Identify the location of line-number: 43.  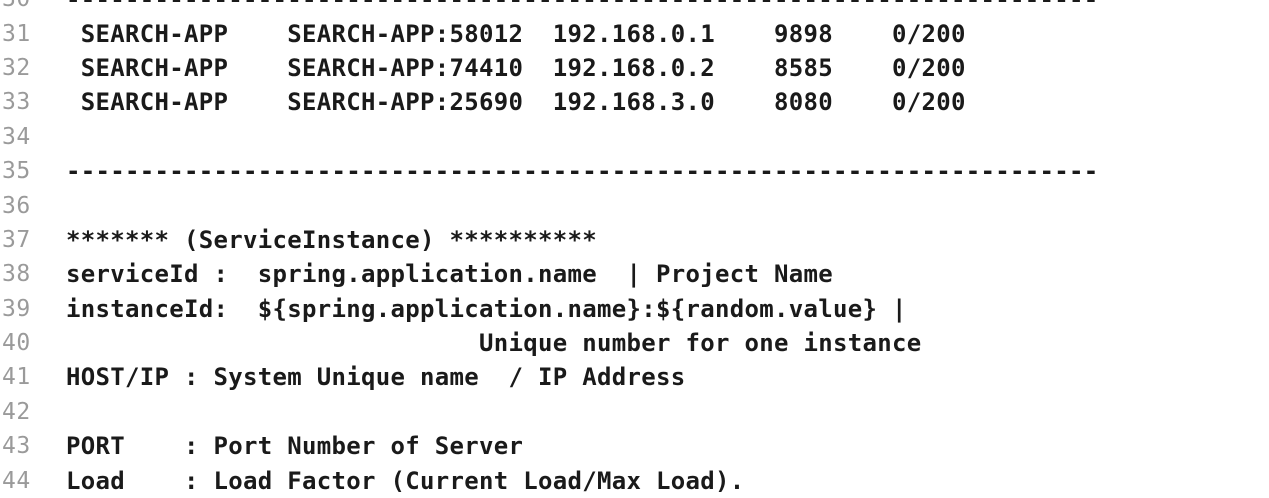
(16, 446).